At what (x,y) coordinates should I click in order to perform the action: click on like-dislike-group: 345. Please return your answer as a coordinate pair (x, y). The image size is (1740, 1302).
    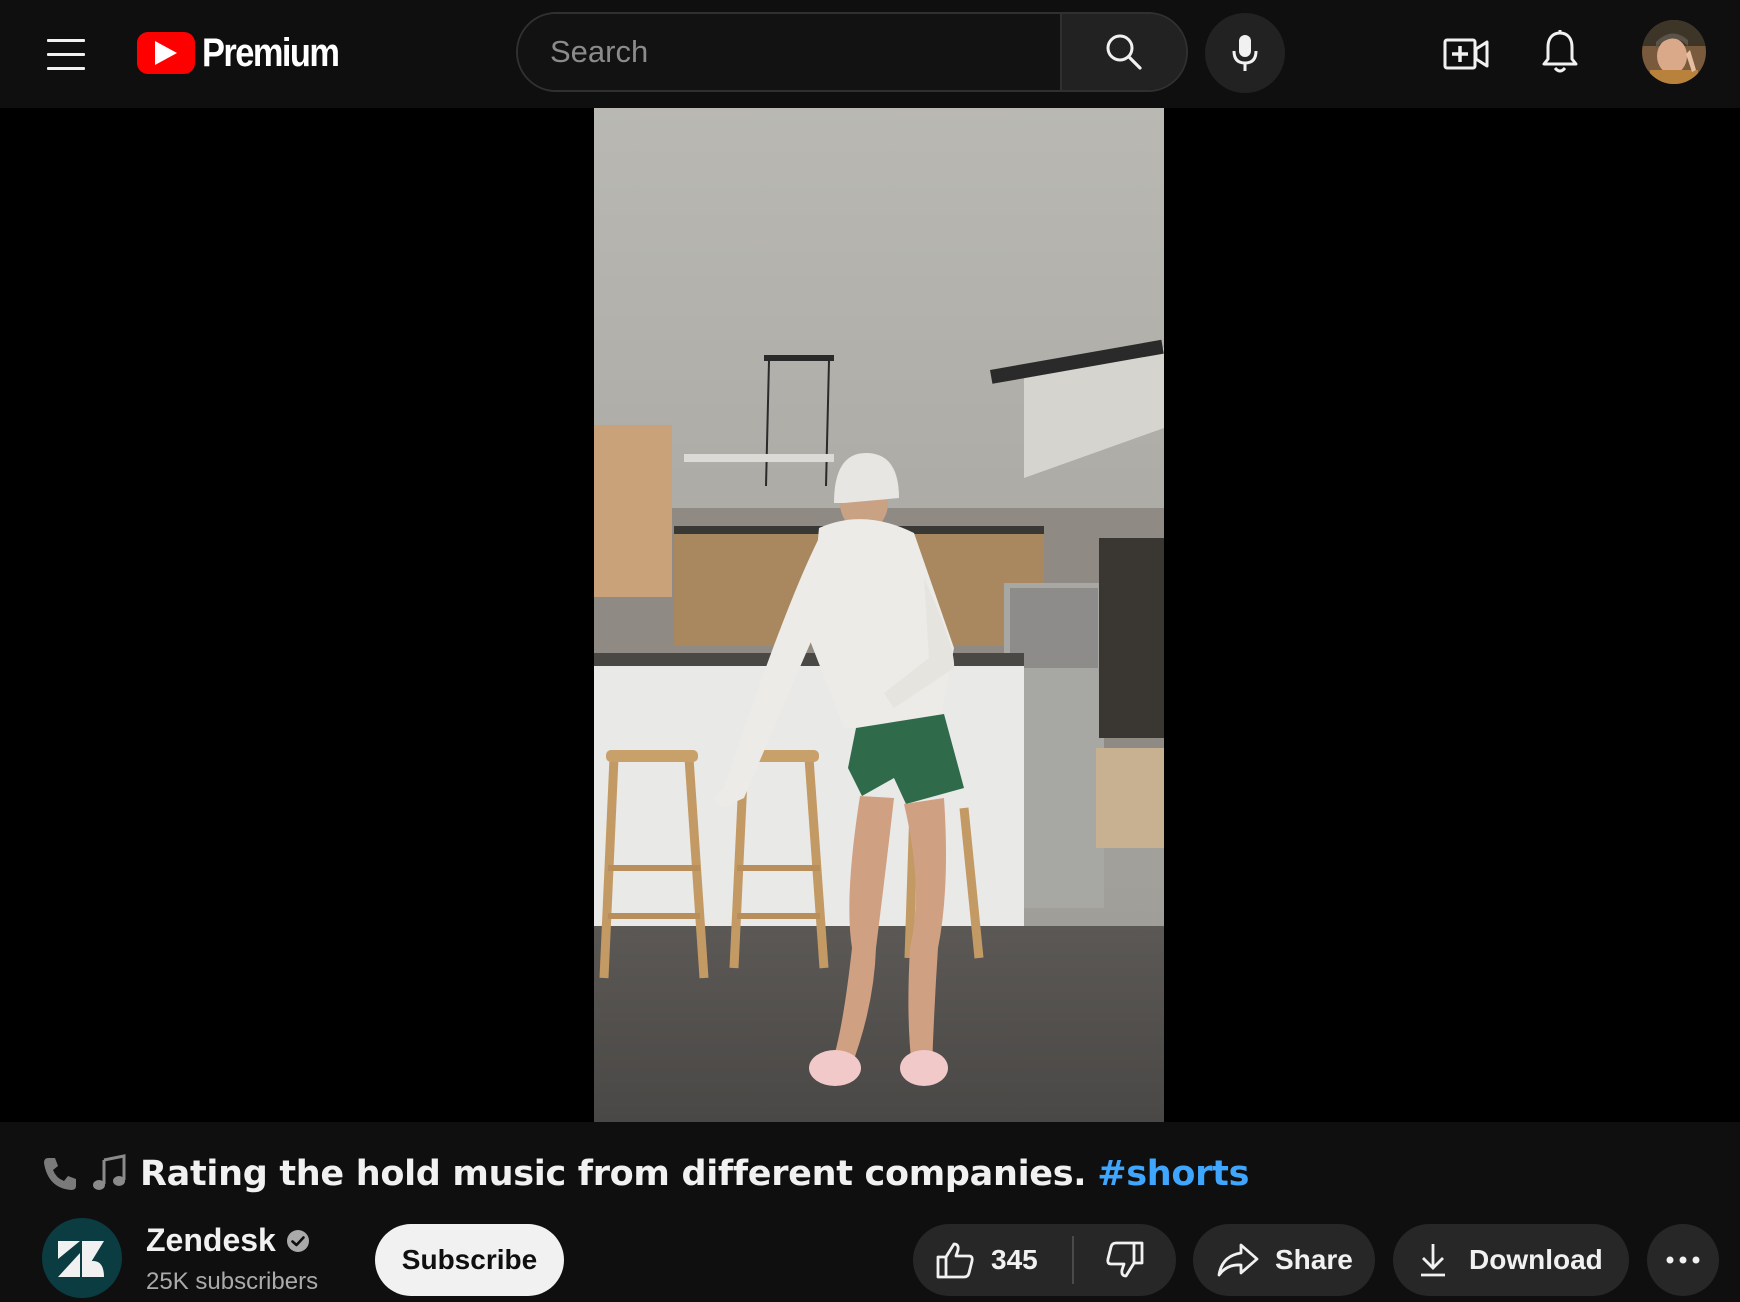
    Looking at the image, I should click on (1044, 1260).